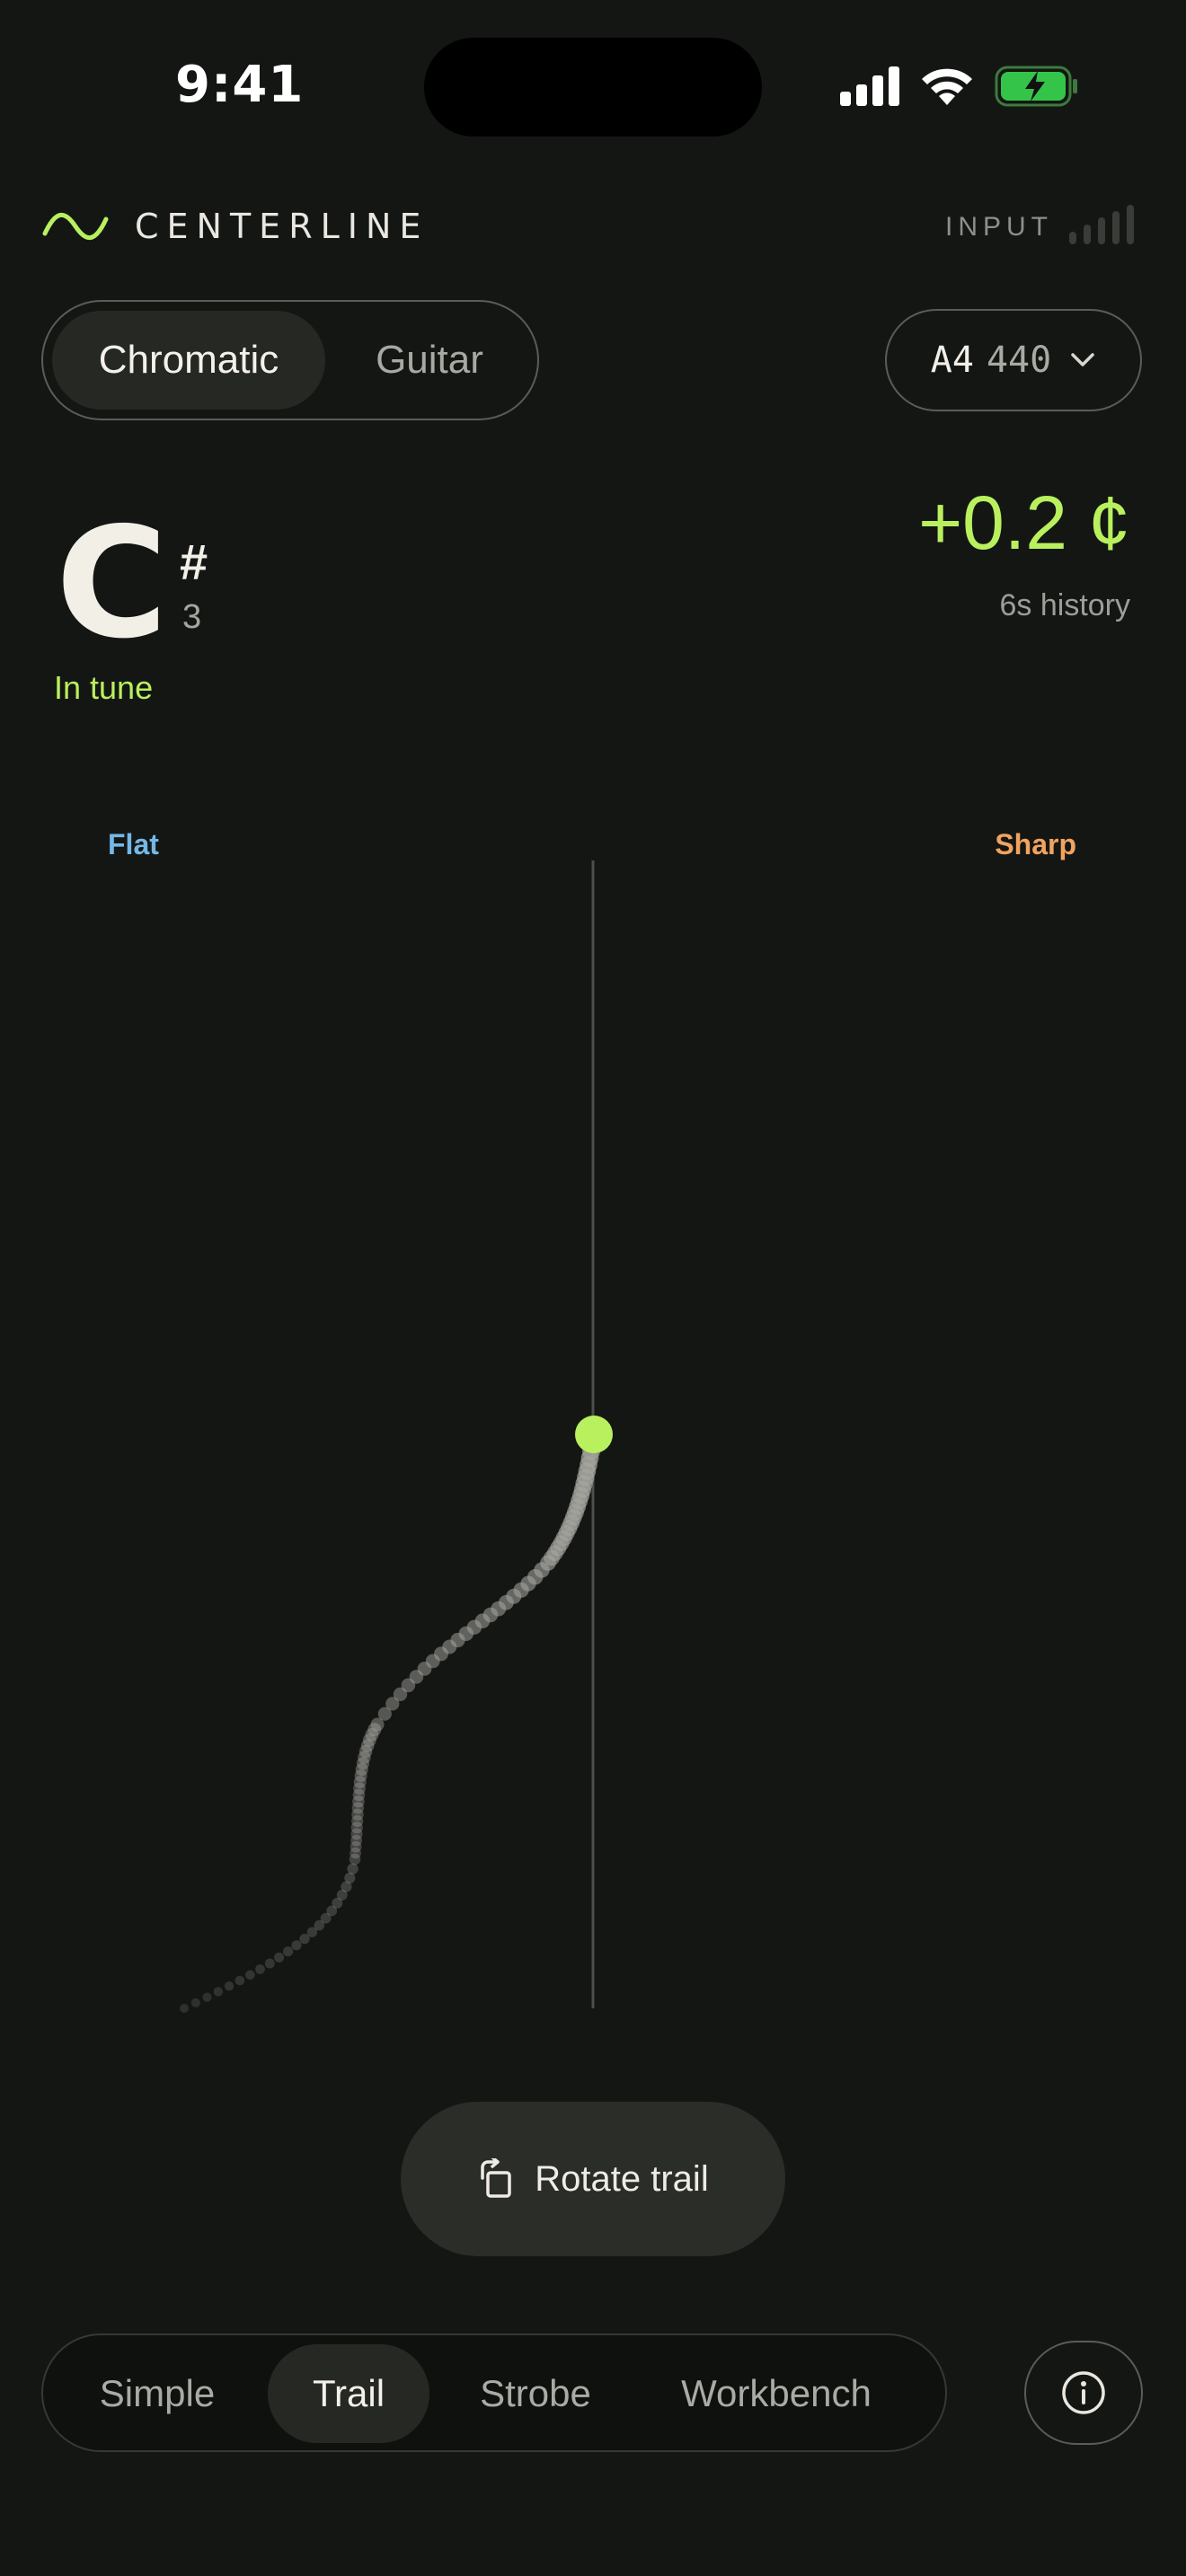 The height and width of the screenshot is (2576, 1186). What do you see at coordinates (192, 617) in the screenshot?
I see `note-octave: 3` at bounding box center [192, 617].